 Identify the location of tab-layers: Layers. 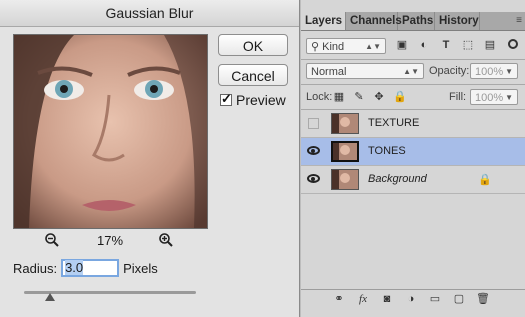
(323, 21).